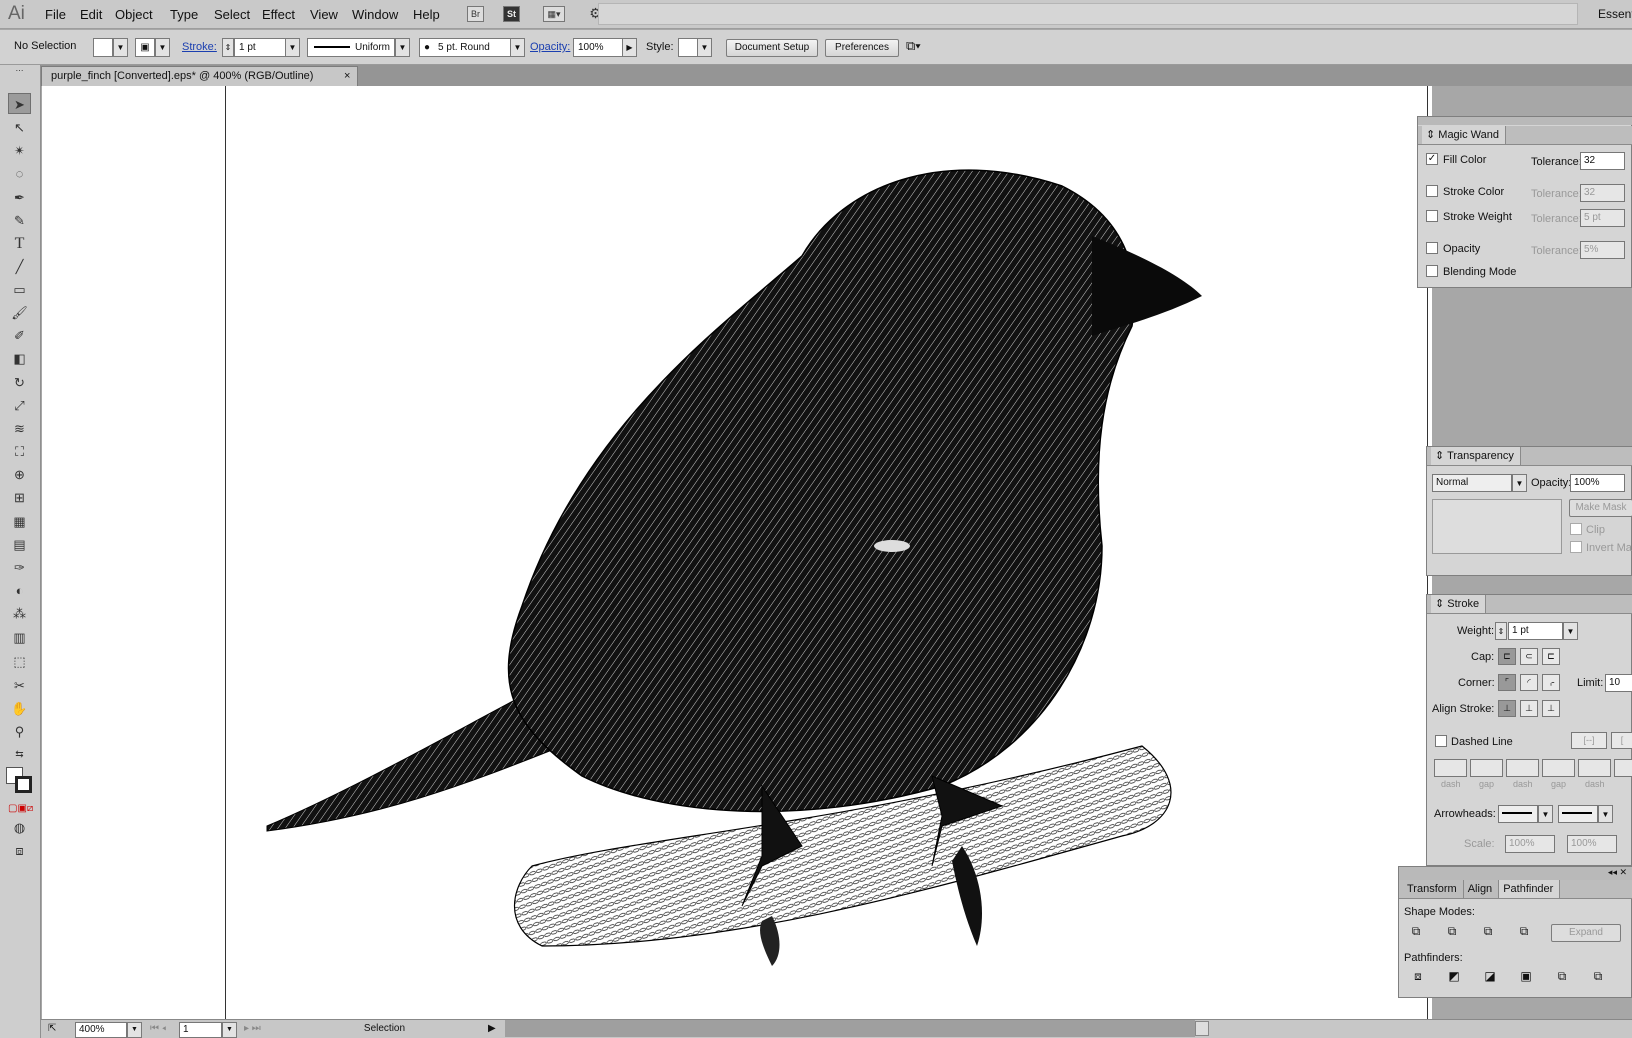  What do you see at coordinates (550, 47) in the screenshot?
I see `opacity-label: Opacity:` at bounding box center [550, 47].